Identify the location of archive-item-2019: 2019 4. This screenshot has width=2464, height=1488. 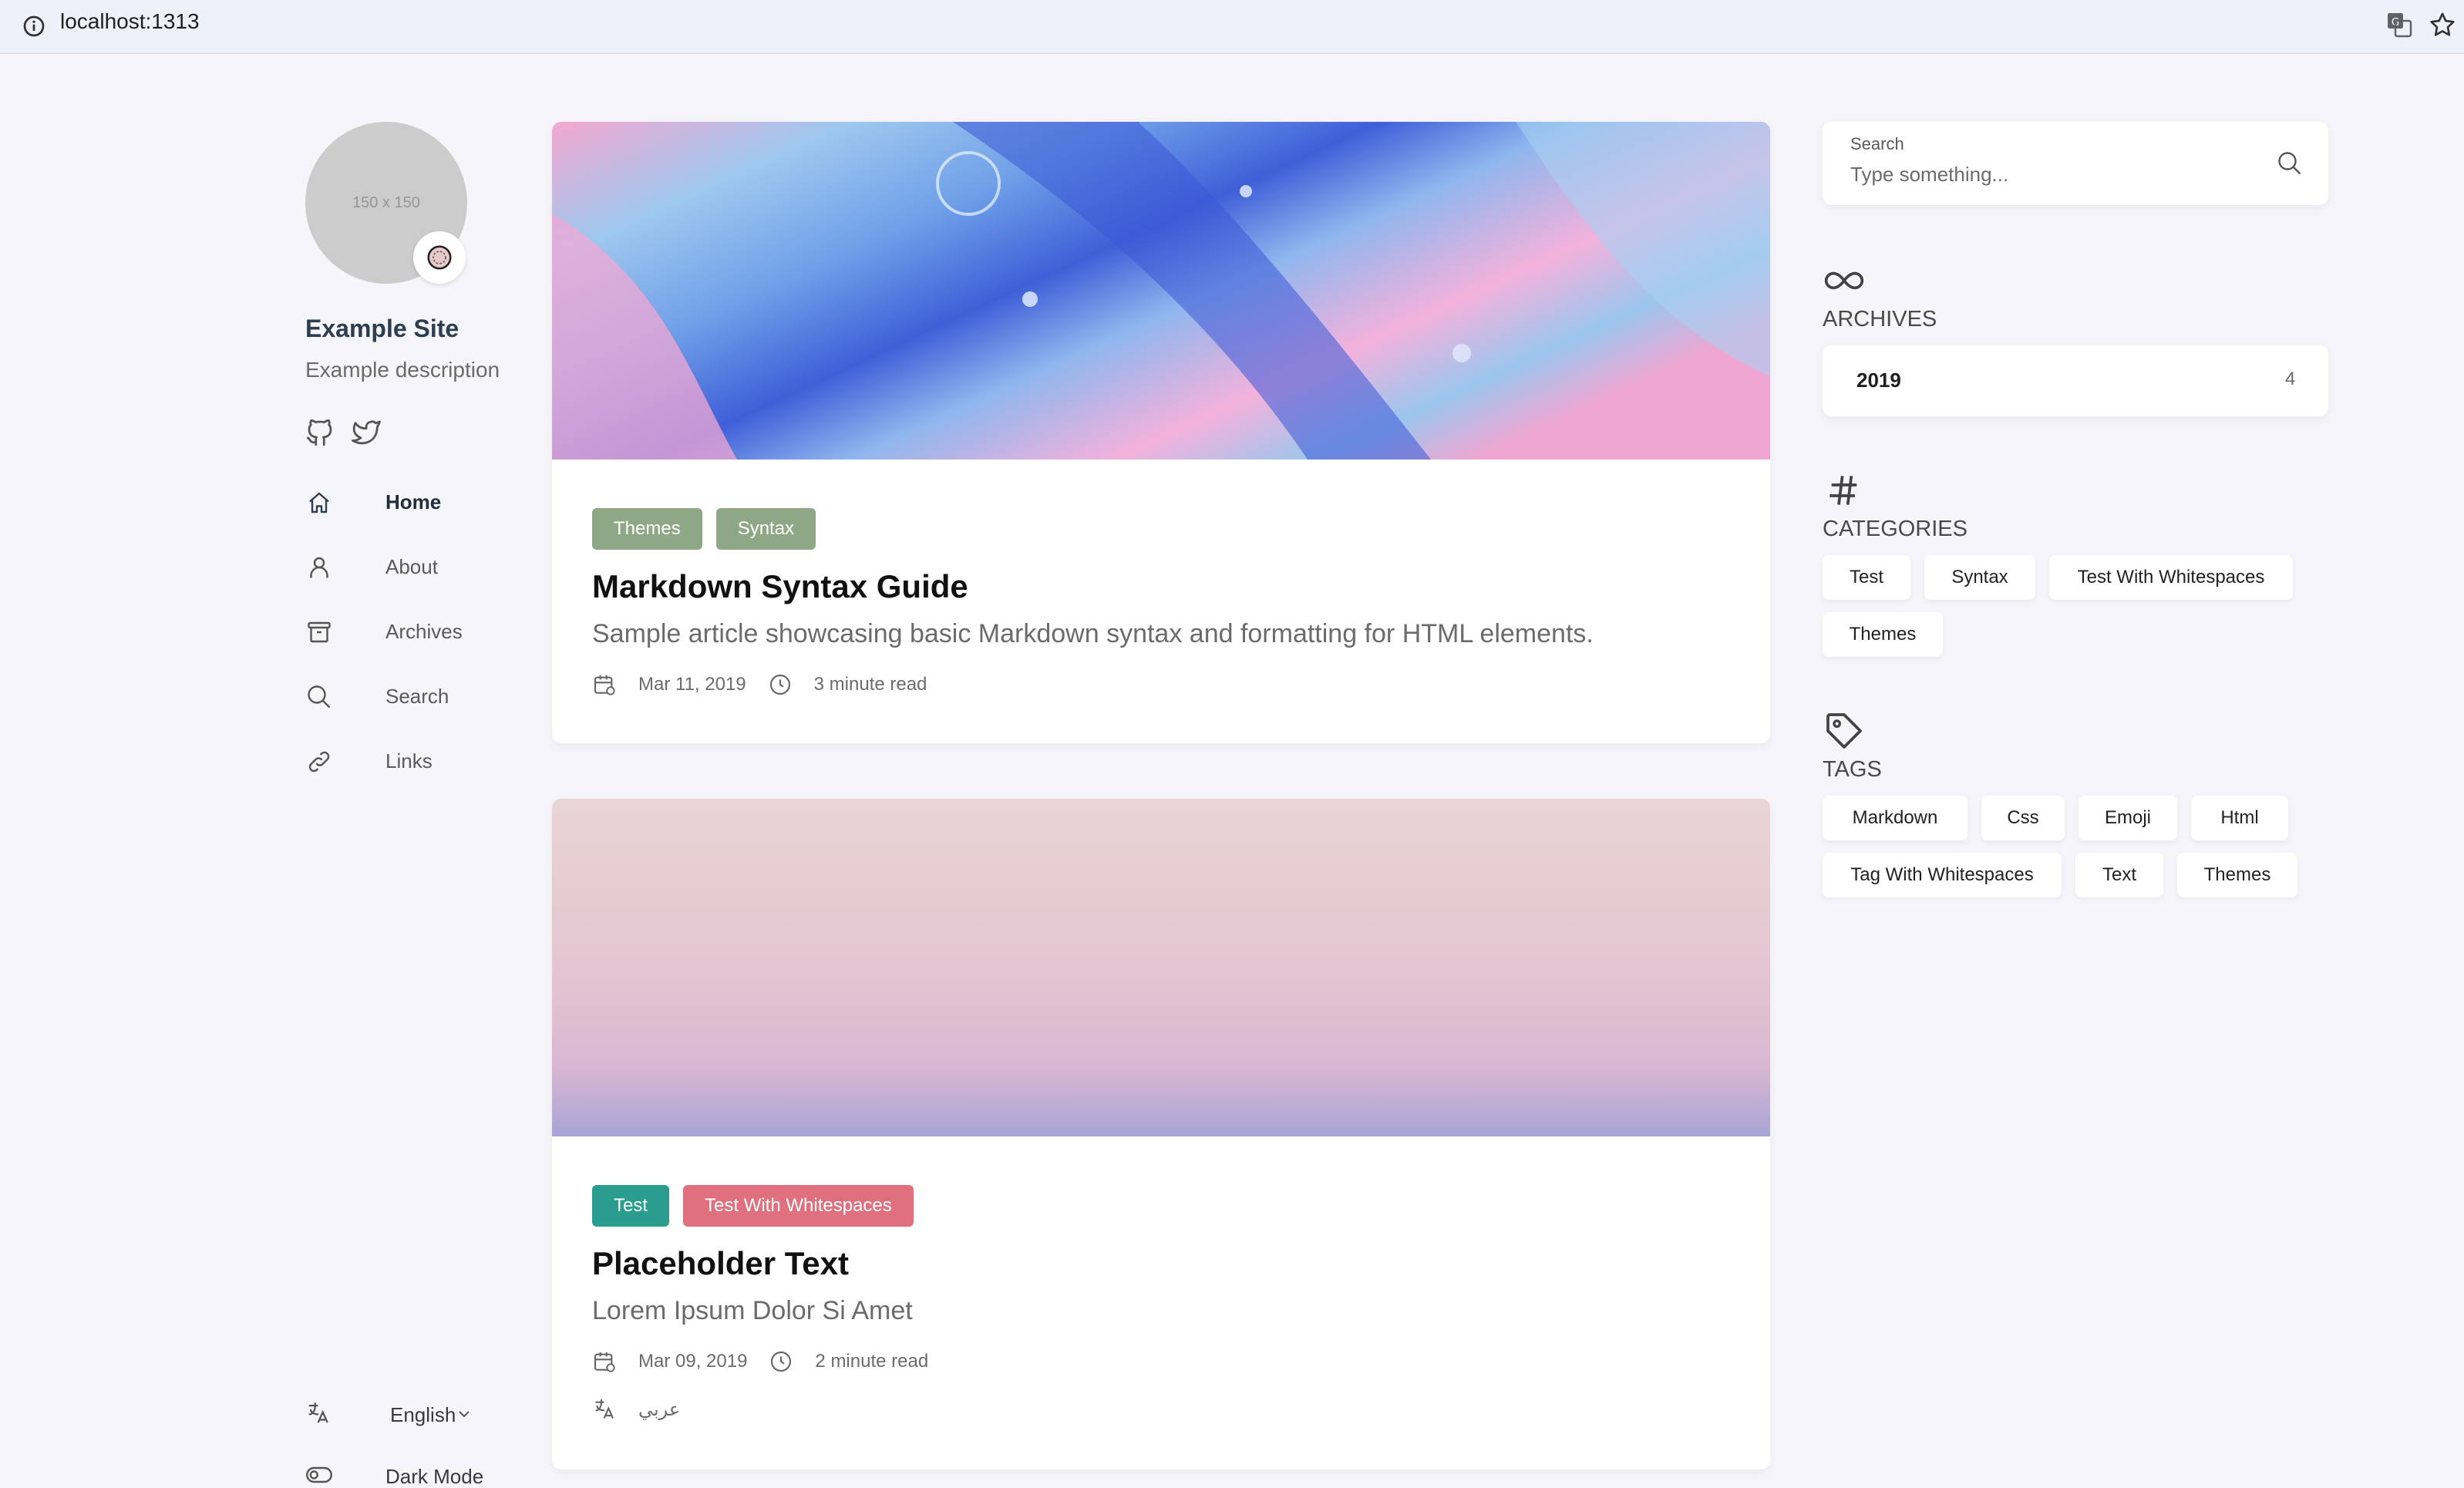
(2075, 381).